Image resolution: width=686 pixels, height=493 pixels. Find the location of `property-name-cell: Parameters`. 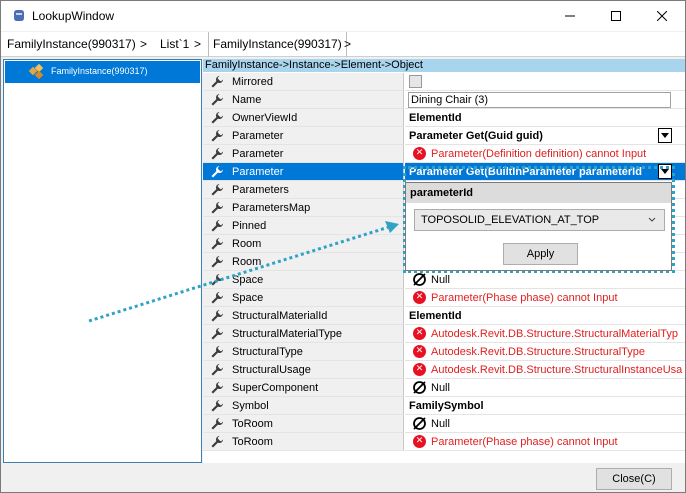

property-name-cell: Parameters is located at coordinates (303, 190).